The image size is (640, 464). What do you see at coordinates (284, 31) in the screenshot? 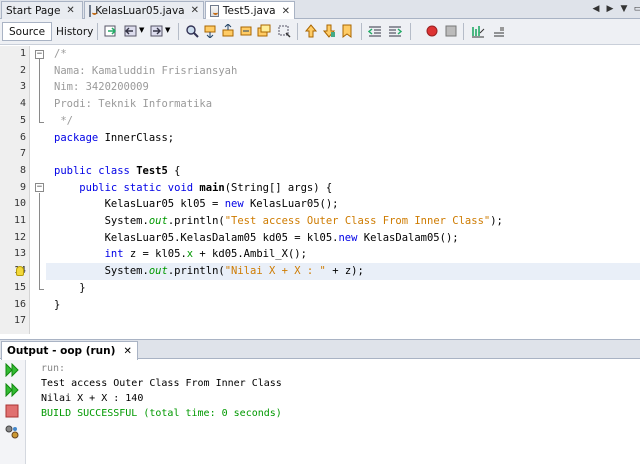
I see `rectangular-selection-icon` at bounding box center [284, 31].